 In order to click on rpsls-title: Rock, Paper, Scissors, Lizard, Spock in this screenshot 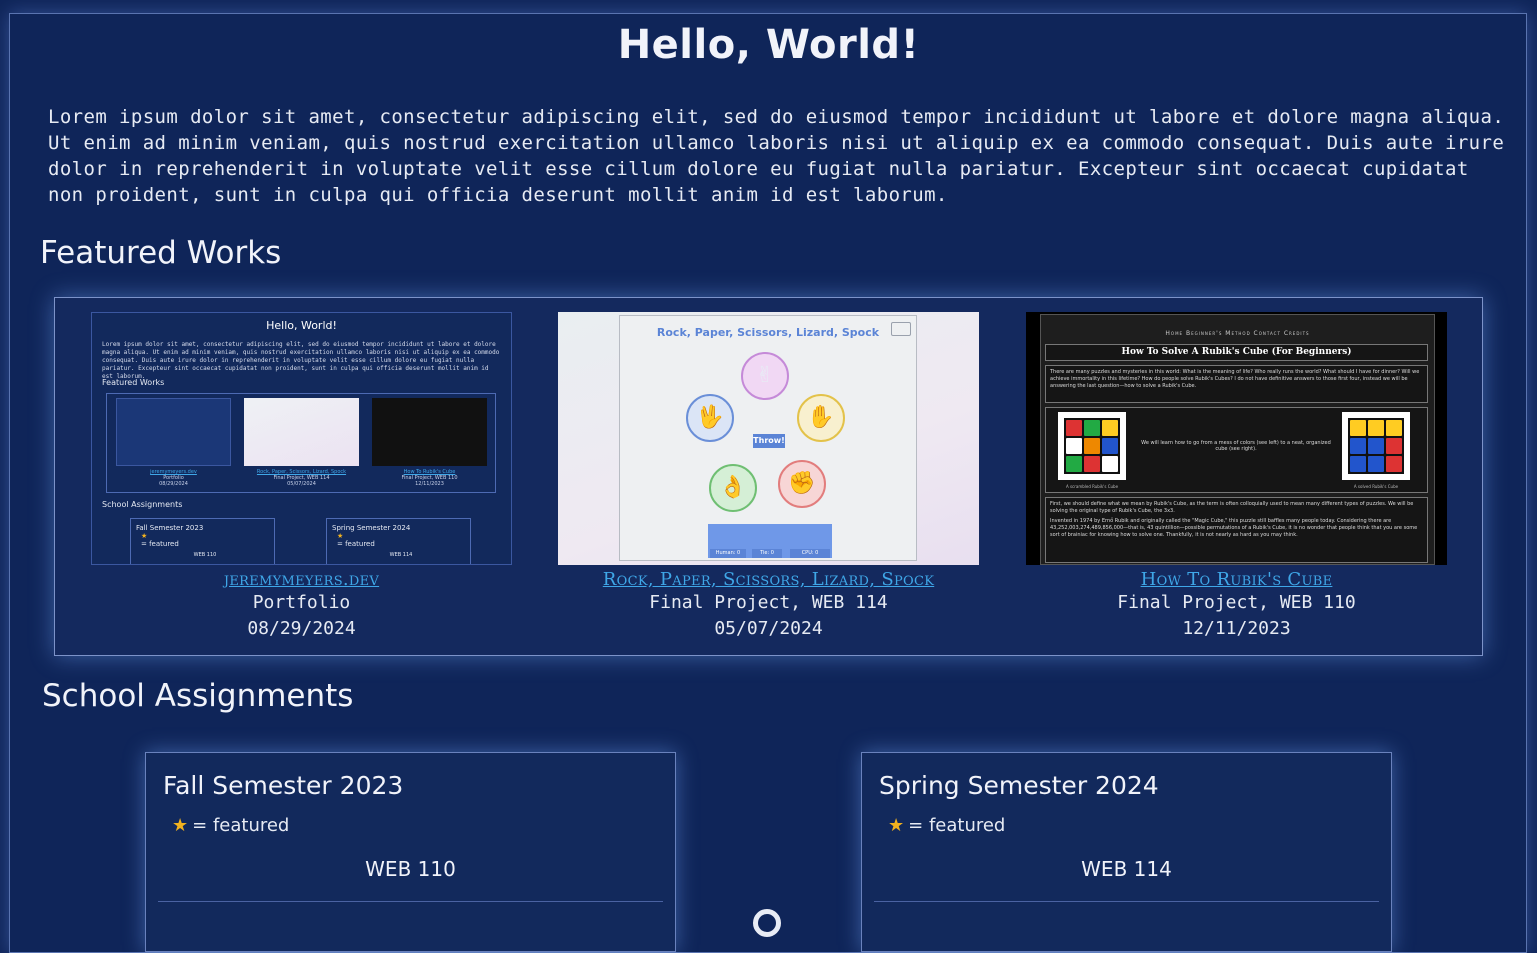, I will do `click(768, 332)`.